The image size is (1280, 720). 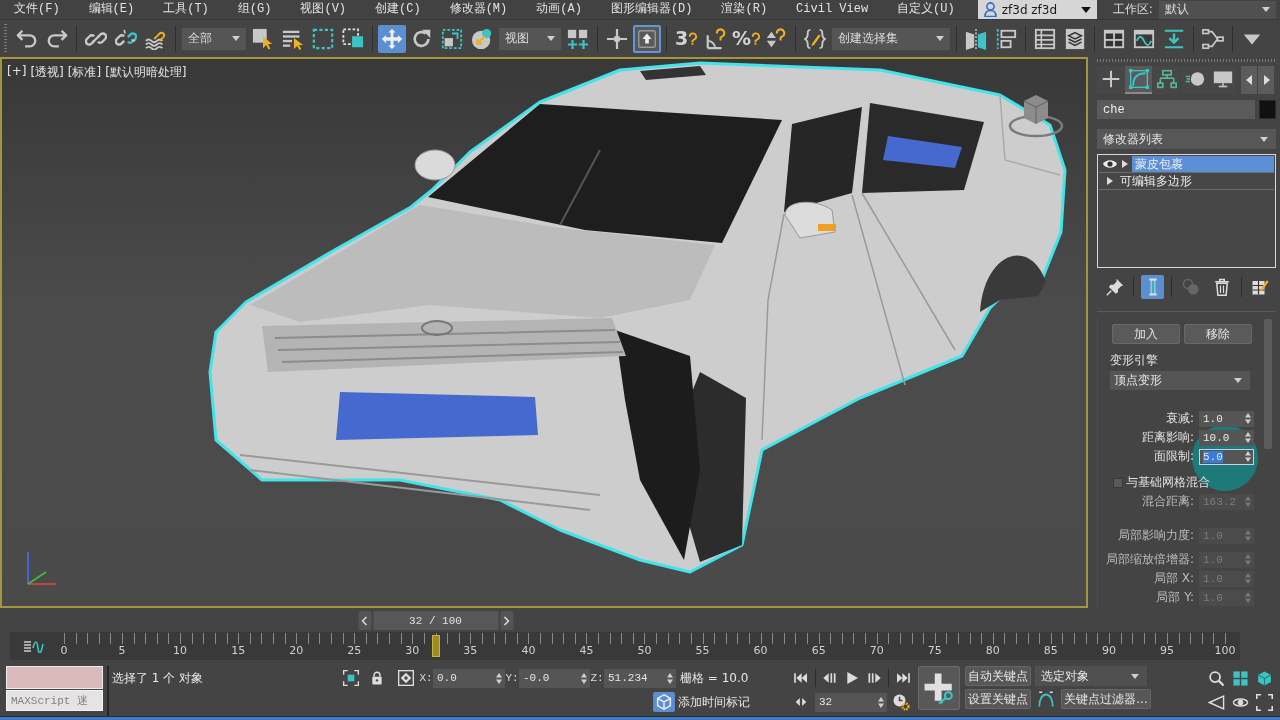 I want to click on viewport-menu-label: [标准], so click(x=84, y=72).